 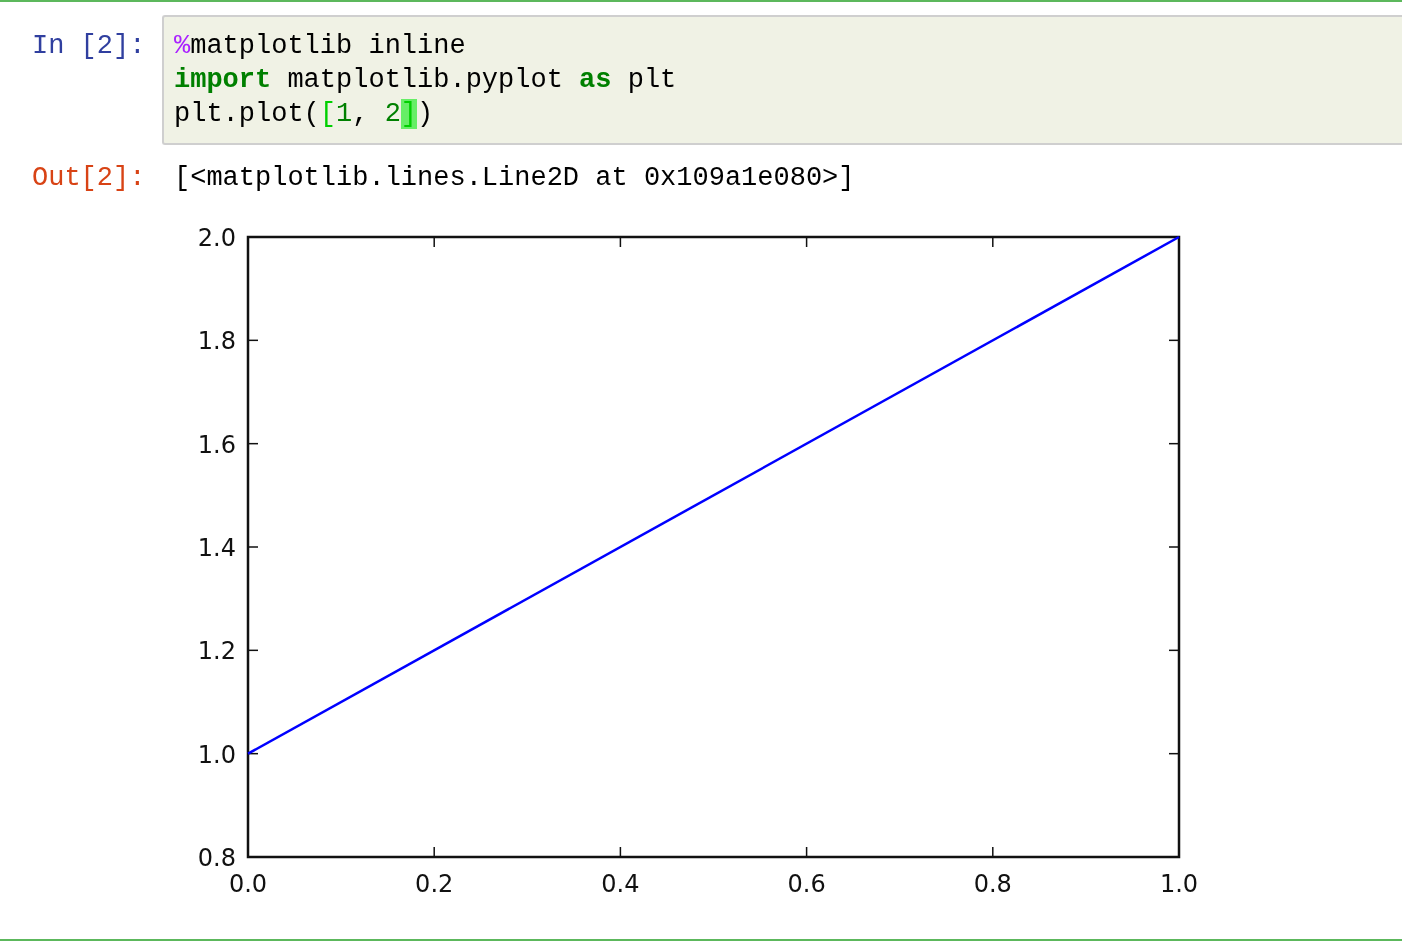 I want to click on code-line: plt.plot([1, 2]), so click(x=304, y=114).